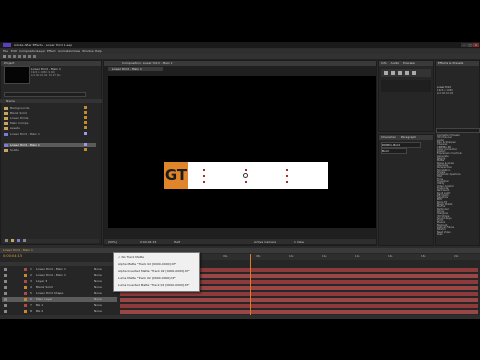 Image resolution: width=480 pixels, height=360 pixels. I want to click on anchor-point-icon, so click(245, 175).